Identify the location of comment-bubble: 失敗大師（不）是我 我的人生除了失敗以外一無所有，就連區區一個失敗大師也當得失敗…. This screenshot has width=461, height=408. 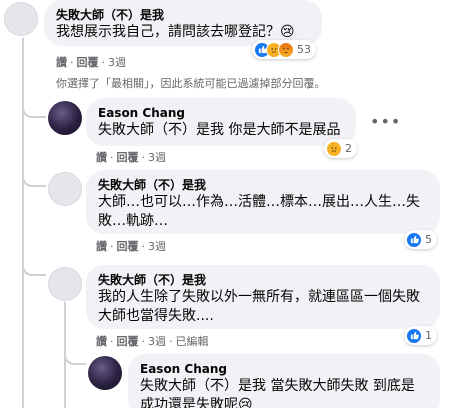
(263, 297).